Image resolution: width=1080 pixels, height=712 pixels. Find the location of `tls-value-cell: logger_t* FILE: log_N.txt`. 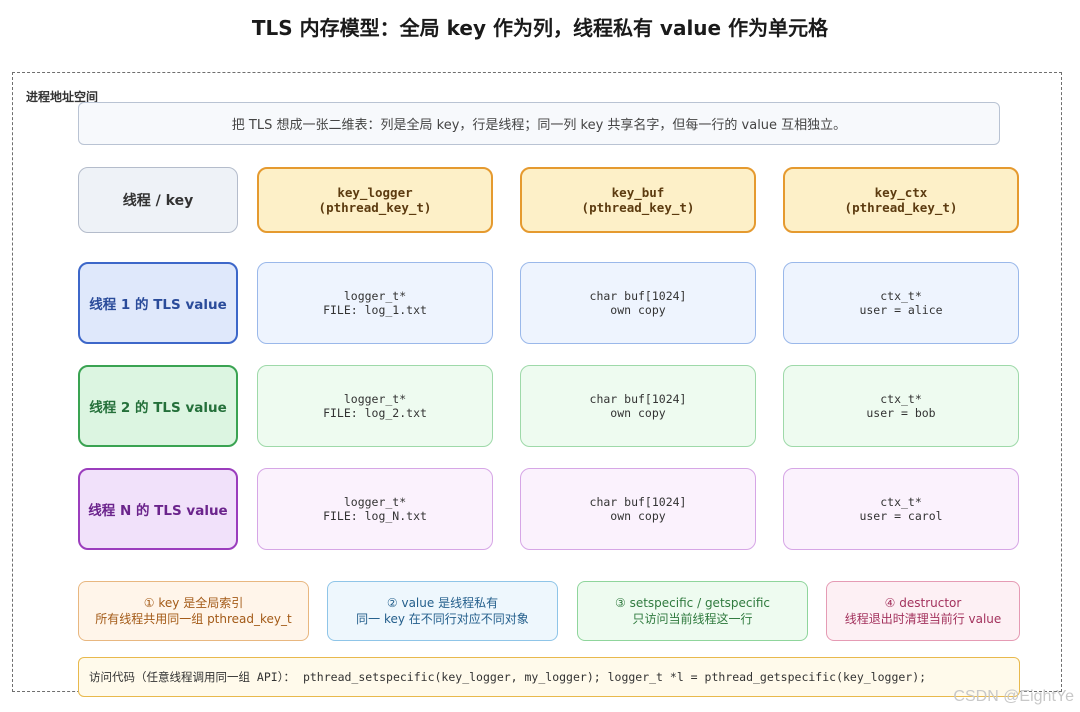

tls-value-cell: logger_t* FILE: log_N.txt is located at coordinates (375, 509).